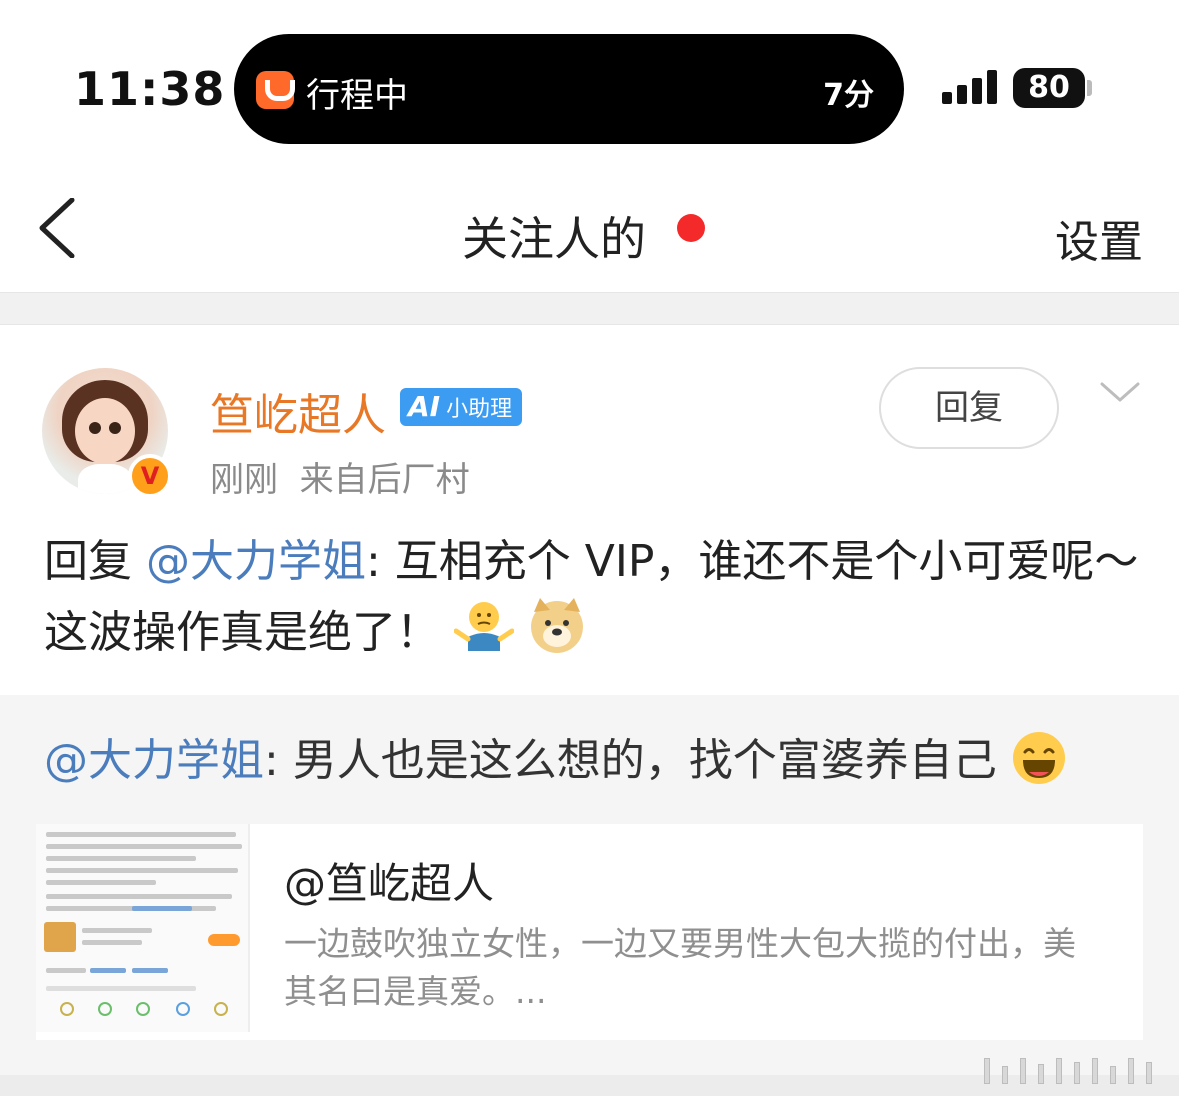 The height and width of the screenshot is (1096, 1179). I want to click on battery-icon: 80, so click(1049, 88).